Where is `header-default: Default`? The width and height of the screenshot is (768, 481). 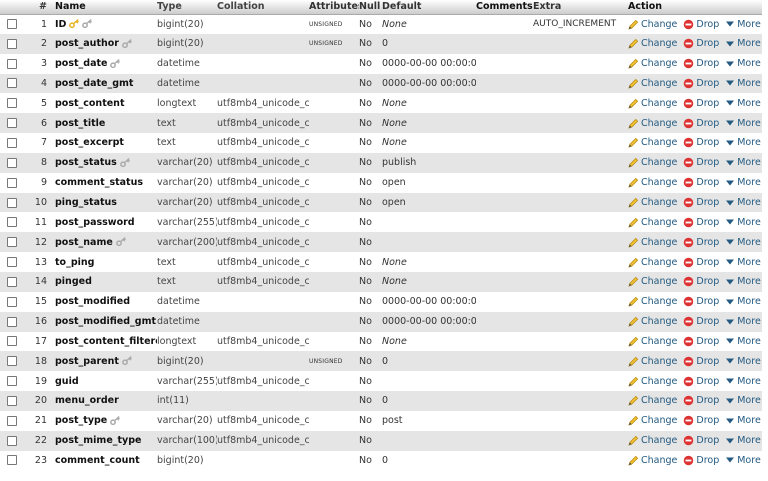 header-default: Default is located at coordinates (429, 7).